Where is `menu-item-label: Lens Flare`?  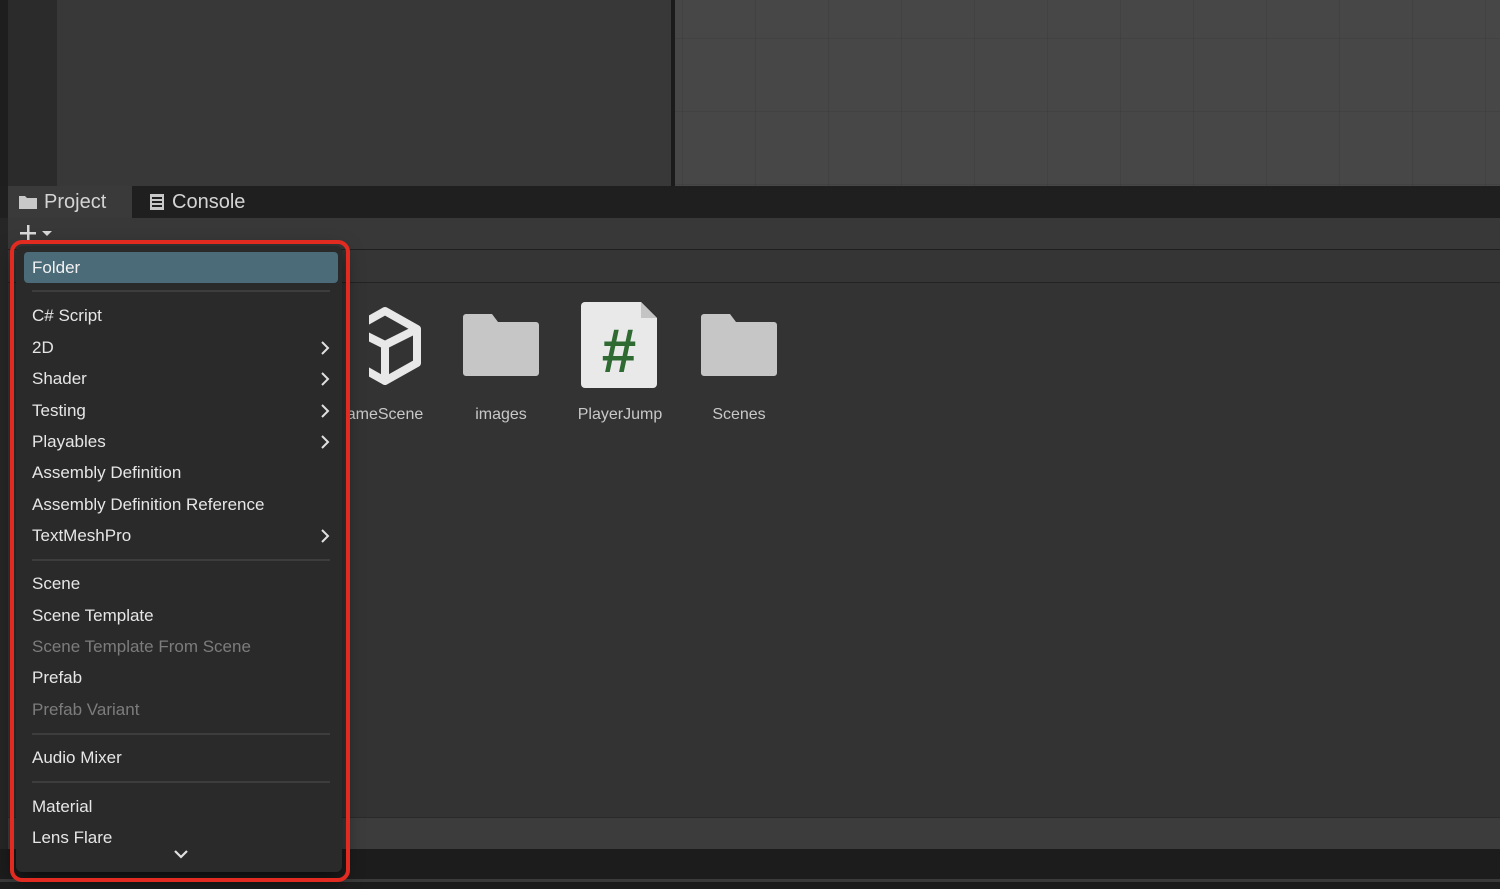 menu-item-label: Lens Flare is located at coordinates (72, 837).